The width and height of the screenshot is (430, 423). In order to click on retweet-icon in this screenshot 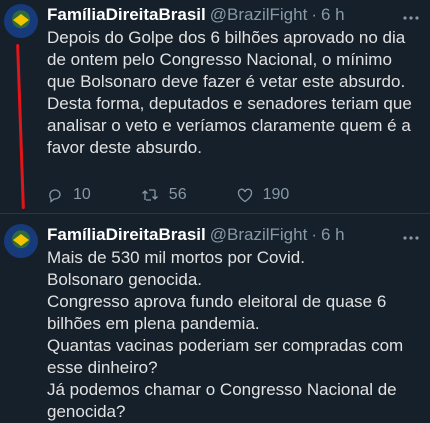, I will do `click(149, 195)`.